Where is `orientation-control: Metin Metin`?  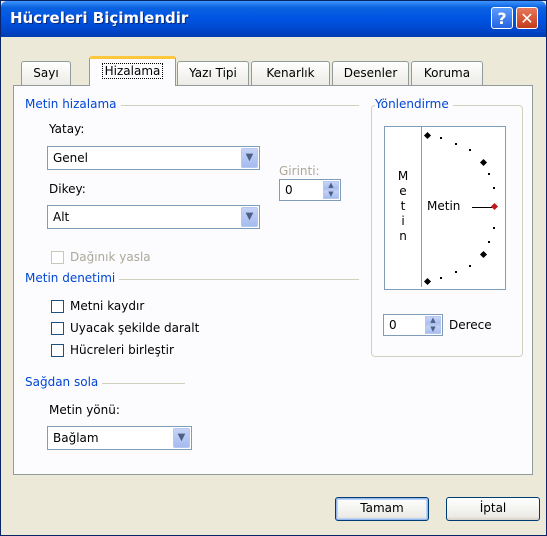 orientation-control: Metin Metin is located at coordinates (446, 206).